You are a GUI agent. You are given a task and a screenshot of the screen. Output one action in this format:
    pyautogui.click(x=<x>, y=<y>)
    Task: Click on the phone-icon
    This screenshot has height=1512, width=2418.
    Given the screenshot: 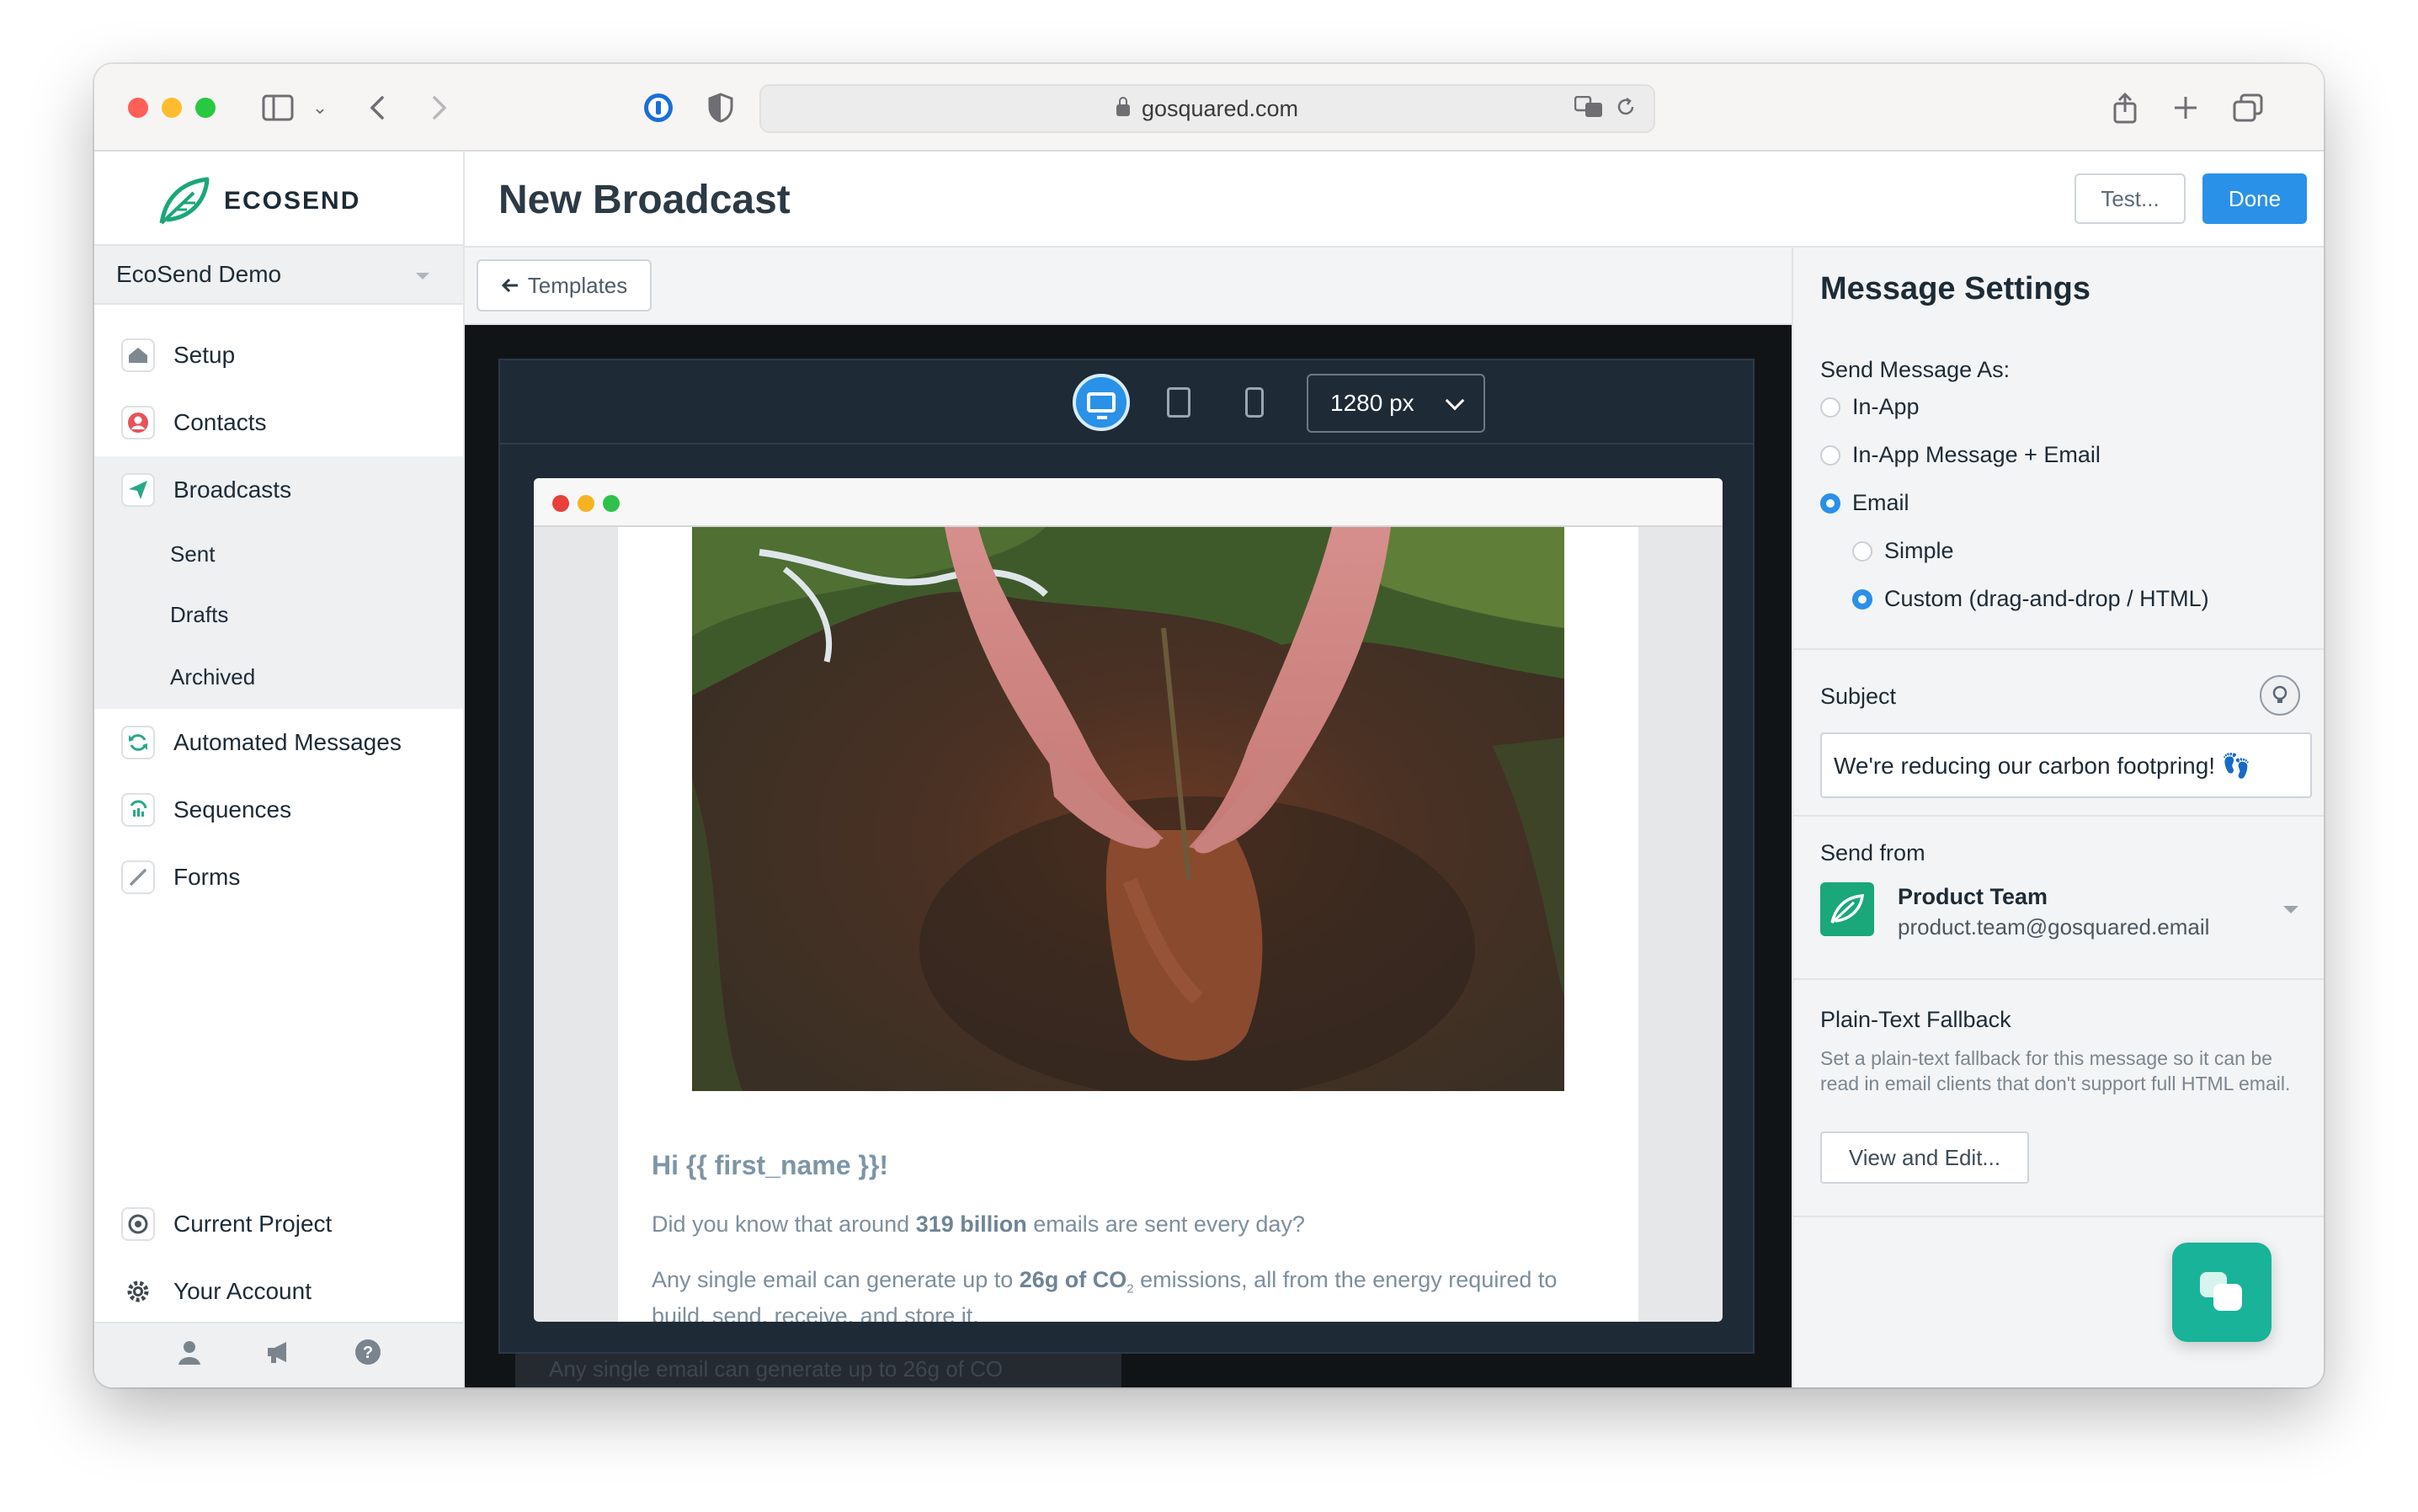 What is the action you would take?
    pyautogui.click(x=1255, y=403)
    